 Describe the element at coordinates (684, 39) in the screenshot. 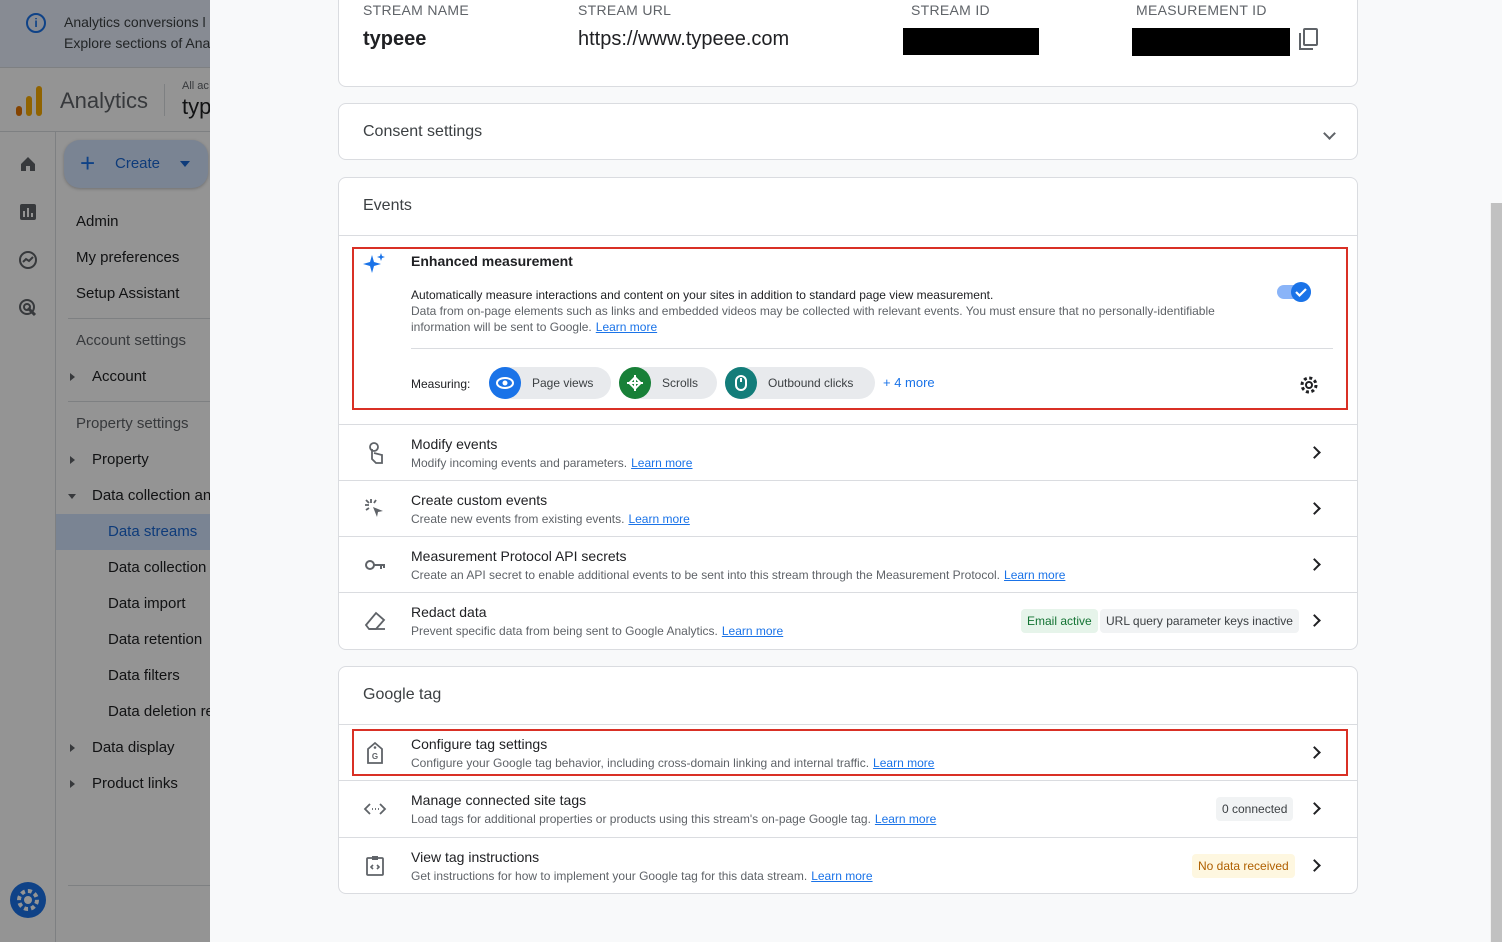

I see `stream-url-value: https://www.typeee.com` at that location.